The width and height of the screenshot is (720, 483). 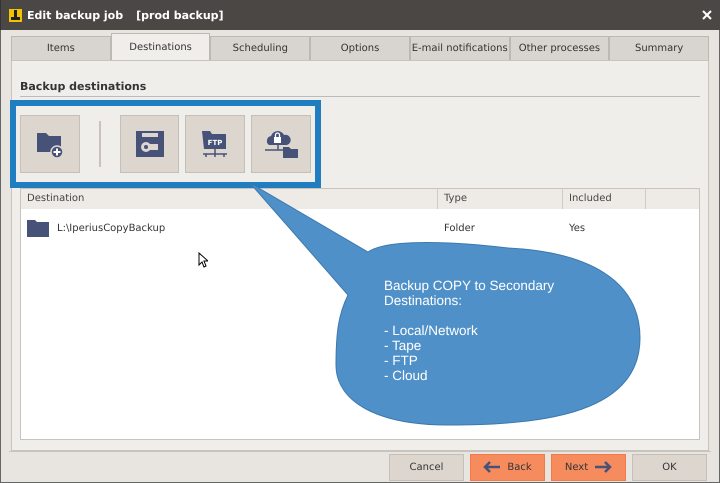 What do you see at coordinates (360, 88) in the screenshot?
I see `section-title: Backup destinations` at bounding box center [360, 88].